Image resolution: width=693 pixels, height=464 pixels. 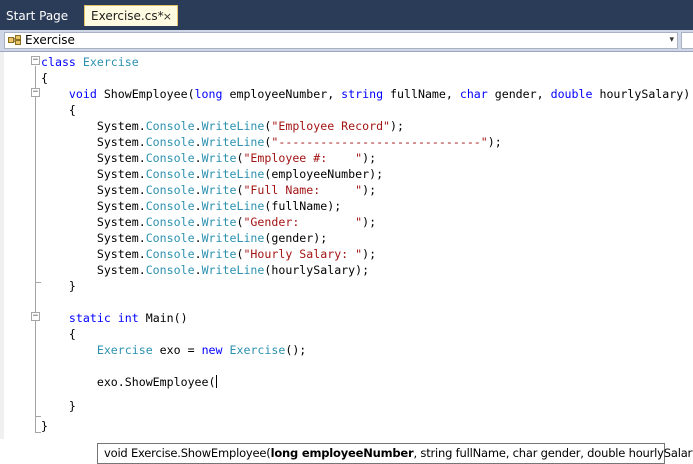 What do you see at coordinates (163, 318) in the screenshot?
I see `code-token: Main()` at bounding box center [163, 318].